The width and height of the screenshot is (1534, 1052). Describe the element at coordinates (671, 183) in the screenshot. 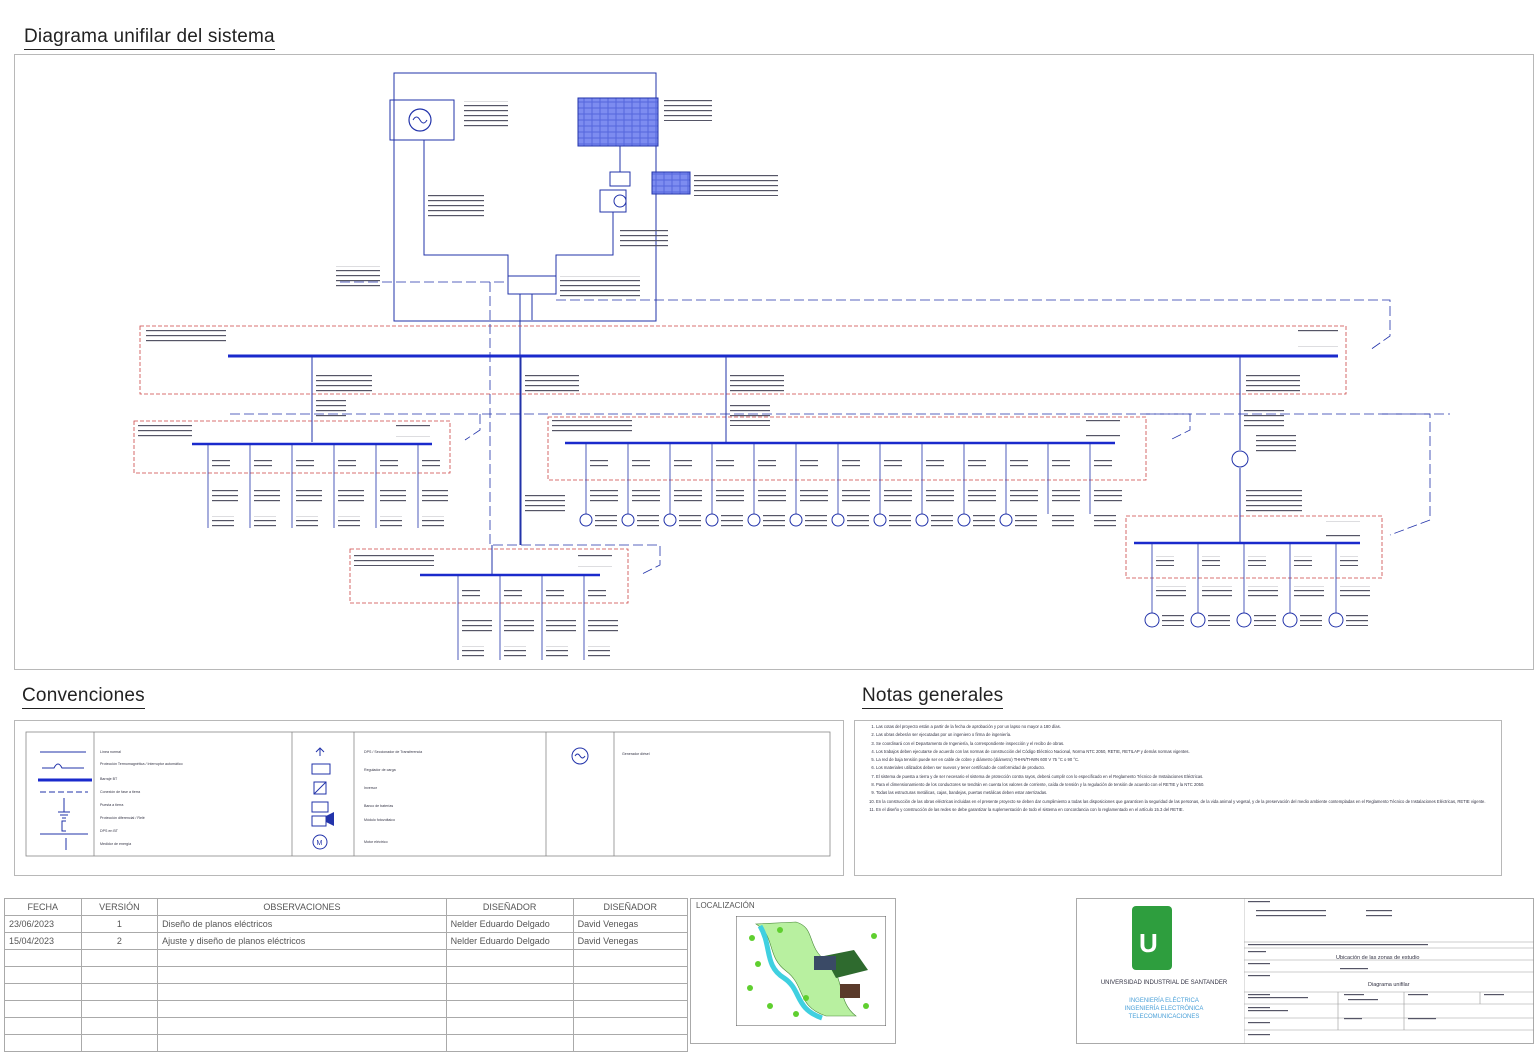

I see `battery-bank` at that location.